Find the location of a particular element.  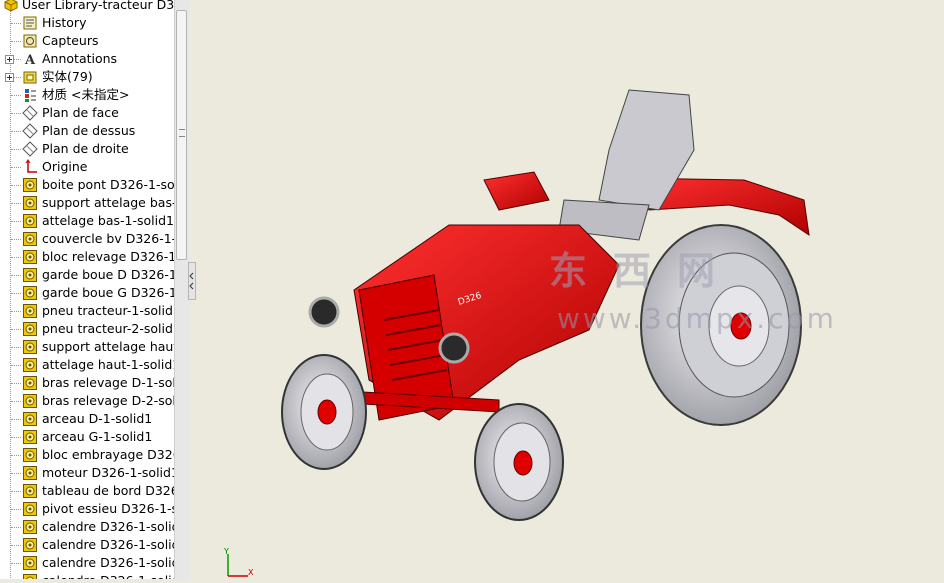

tree-item: moteur D326-1-solid1 is located at coordinates (87, 473).